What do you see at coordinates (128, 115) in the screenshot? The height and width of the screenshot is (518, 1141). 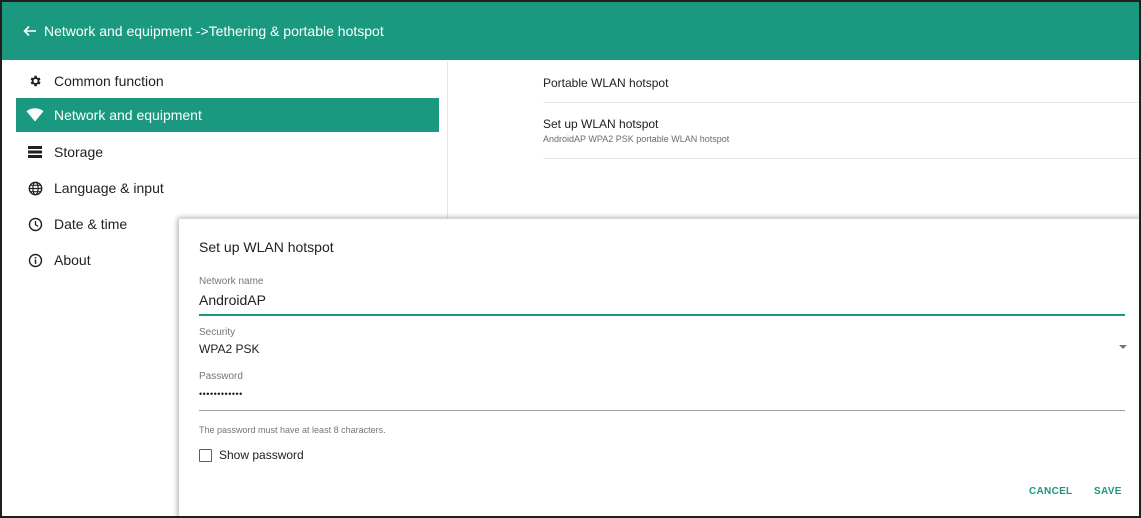 I see `sidebar-item-label: Network and equipment` at bounding box center [128, 115].